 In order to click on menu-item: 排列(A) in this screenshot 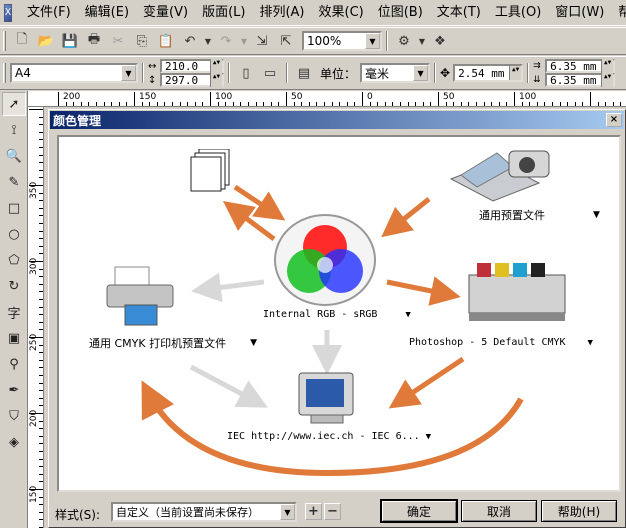, I will do `click(281, 13)`.